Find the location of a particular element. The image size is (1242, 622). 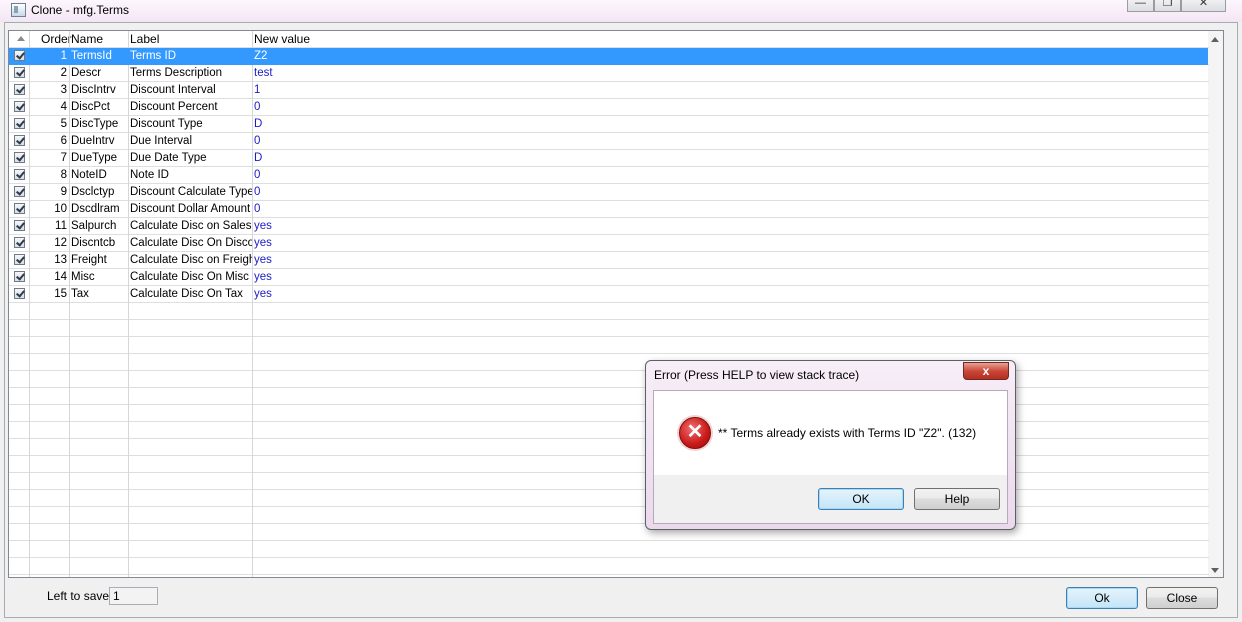

label-cell: Note ID is located at coordinates (149, 175).